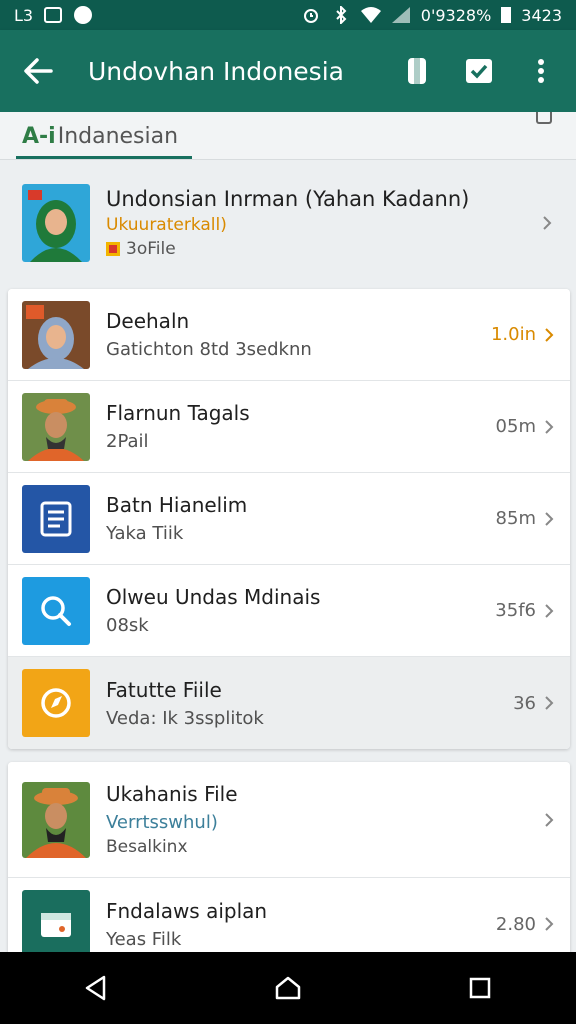  What do you see at coordinates (145, 533) in the screenshot?
I see `item-subtitle: Yaka Tiik` at bounding box center [145, 533].